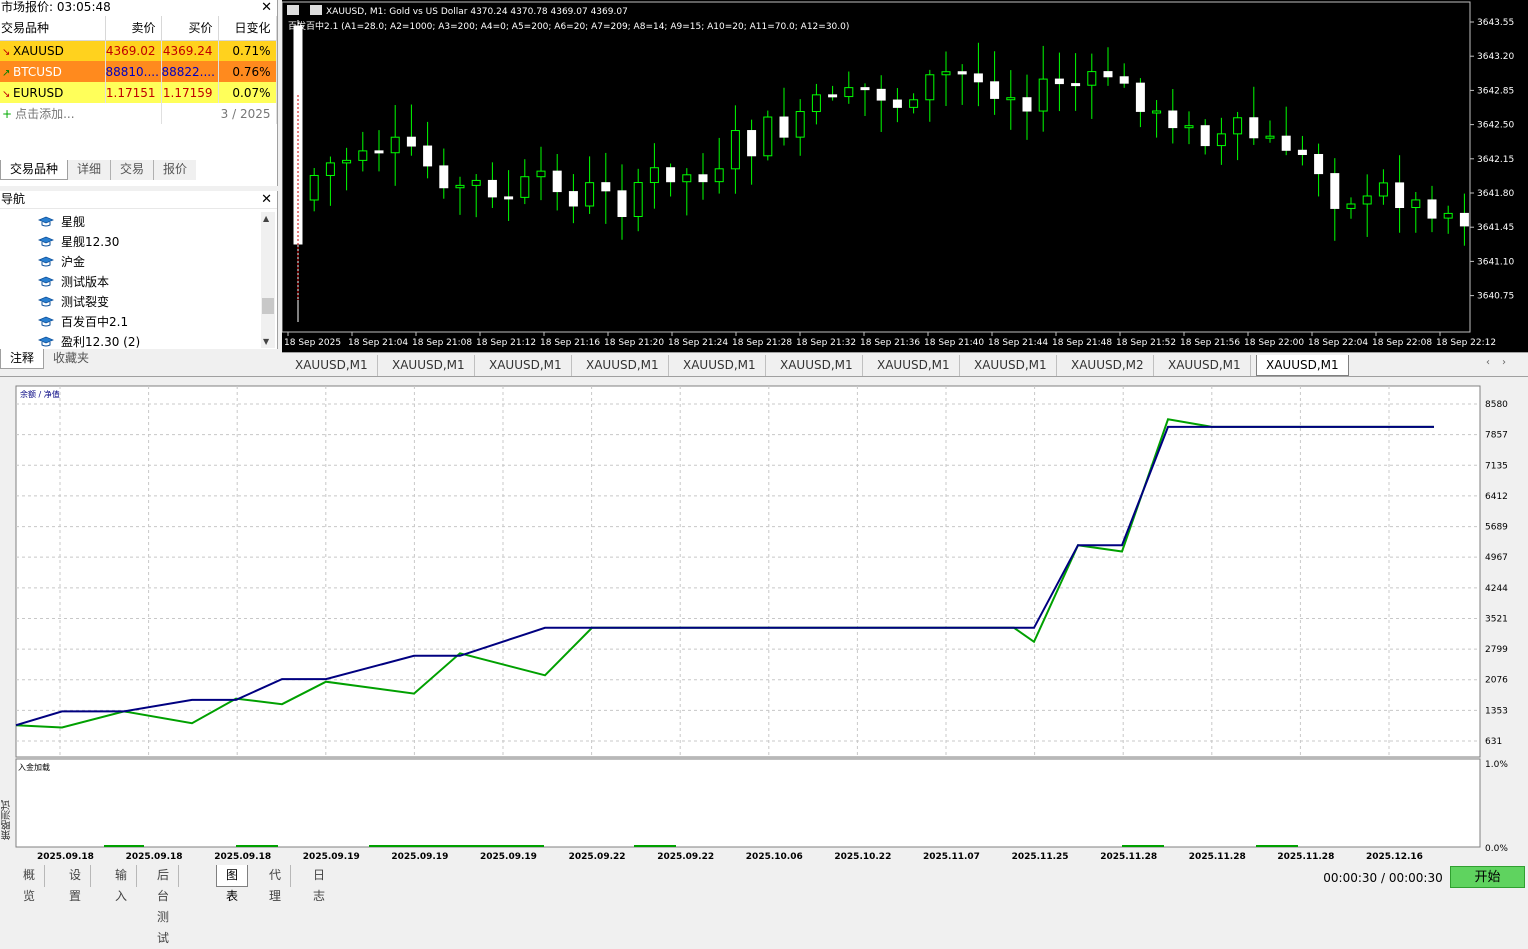 The width and height of the screenshot is (1528, 949). What do you see at coordinates (190, 28) in the screenshot?
I see `header-ask: 买价` at bounding box center [190, 28].